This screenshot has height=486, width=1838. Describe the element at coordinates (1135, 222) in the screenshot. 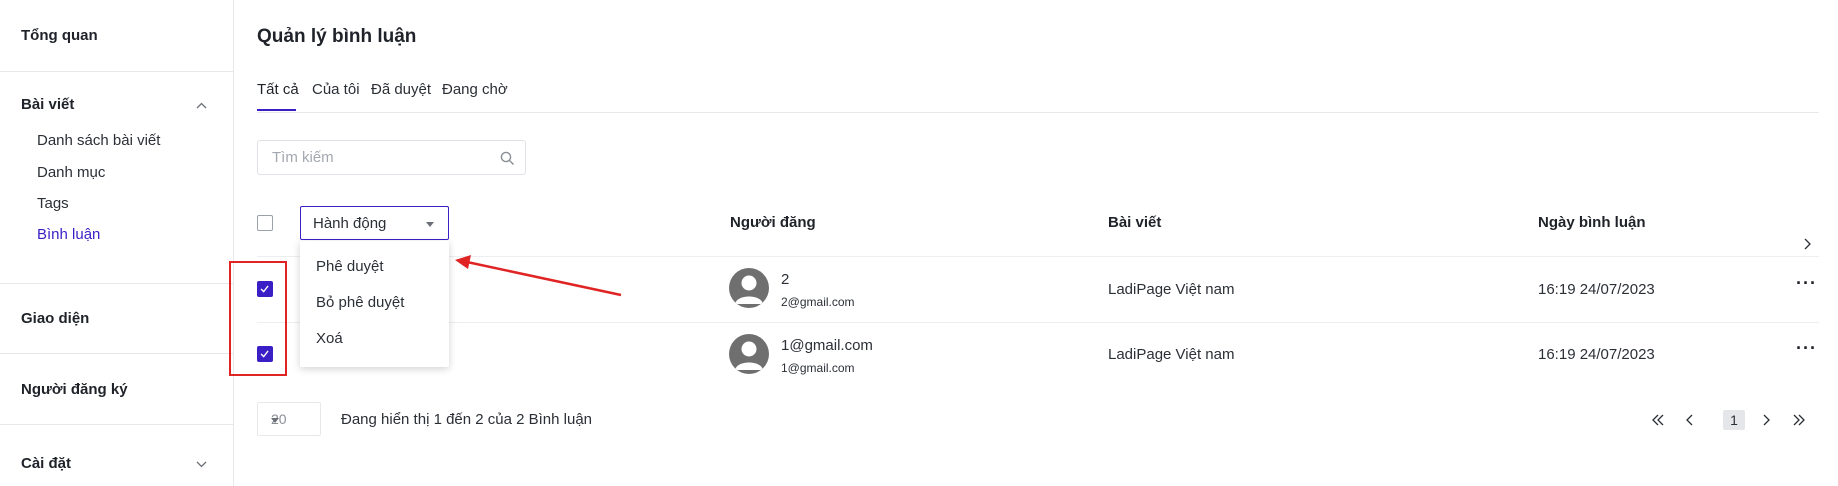

I see `column-header-post: Bài viết` at that location.